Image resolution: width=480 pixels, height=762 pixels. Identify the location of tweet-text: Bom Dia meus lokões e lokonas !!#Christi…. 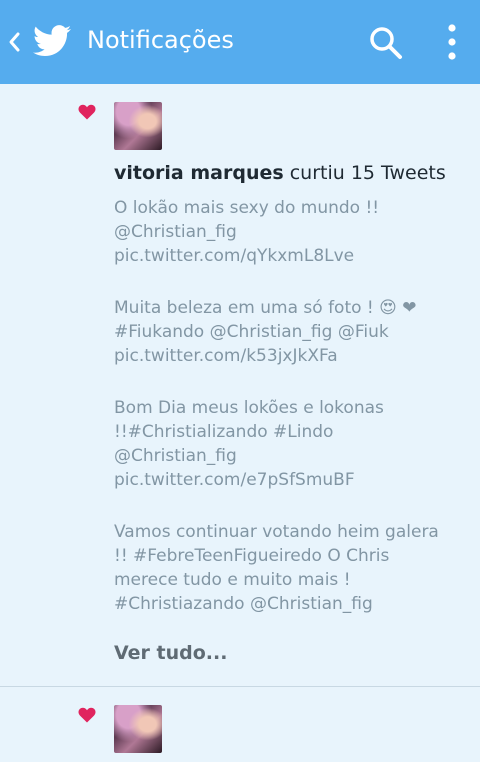
(284, 444).